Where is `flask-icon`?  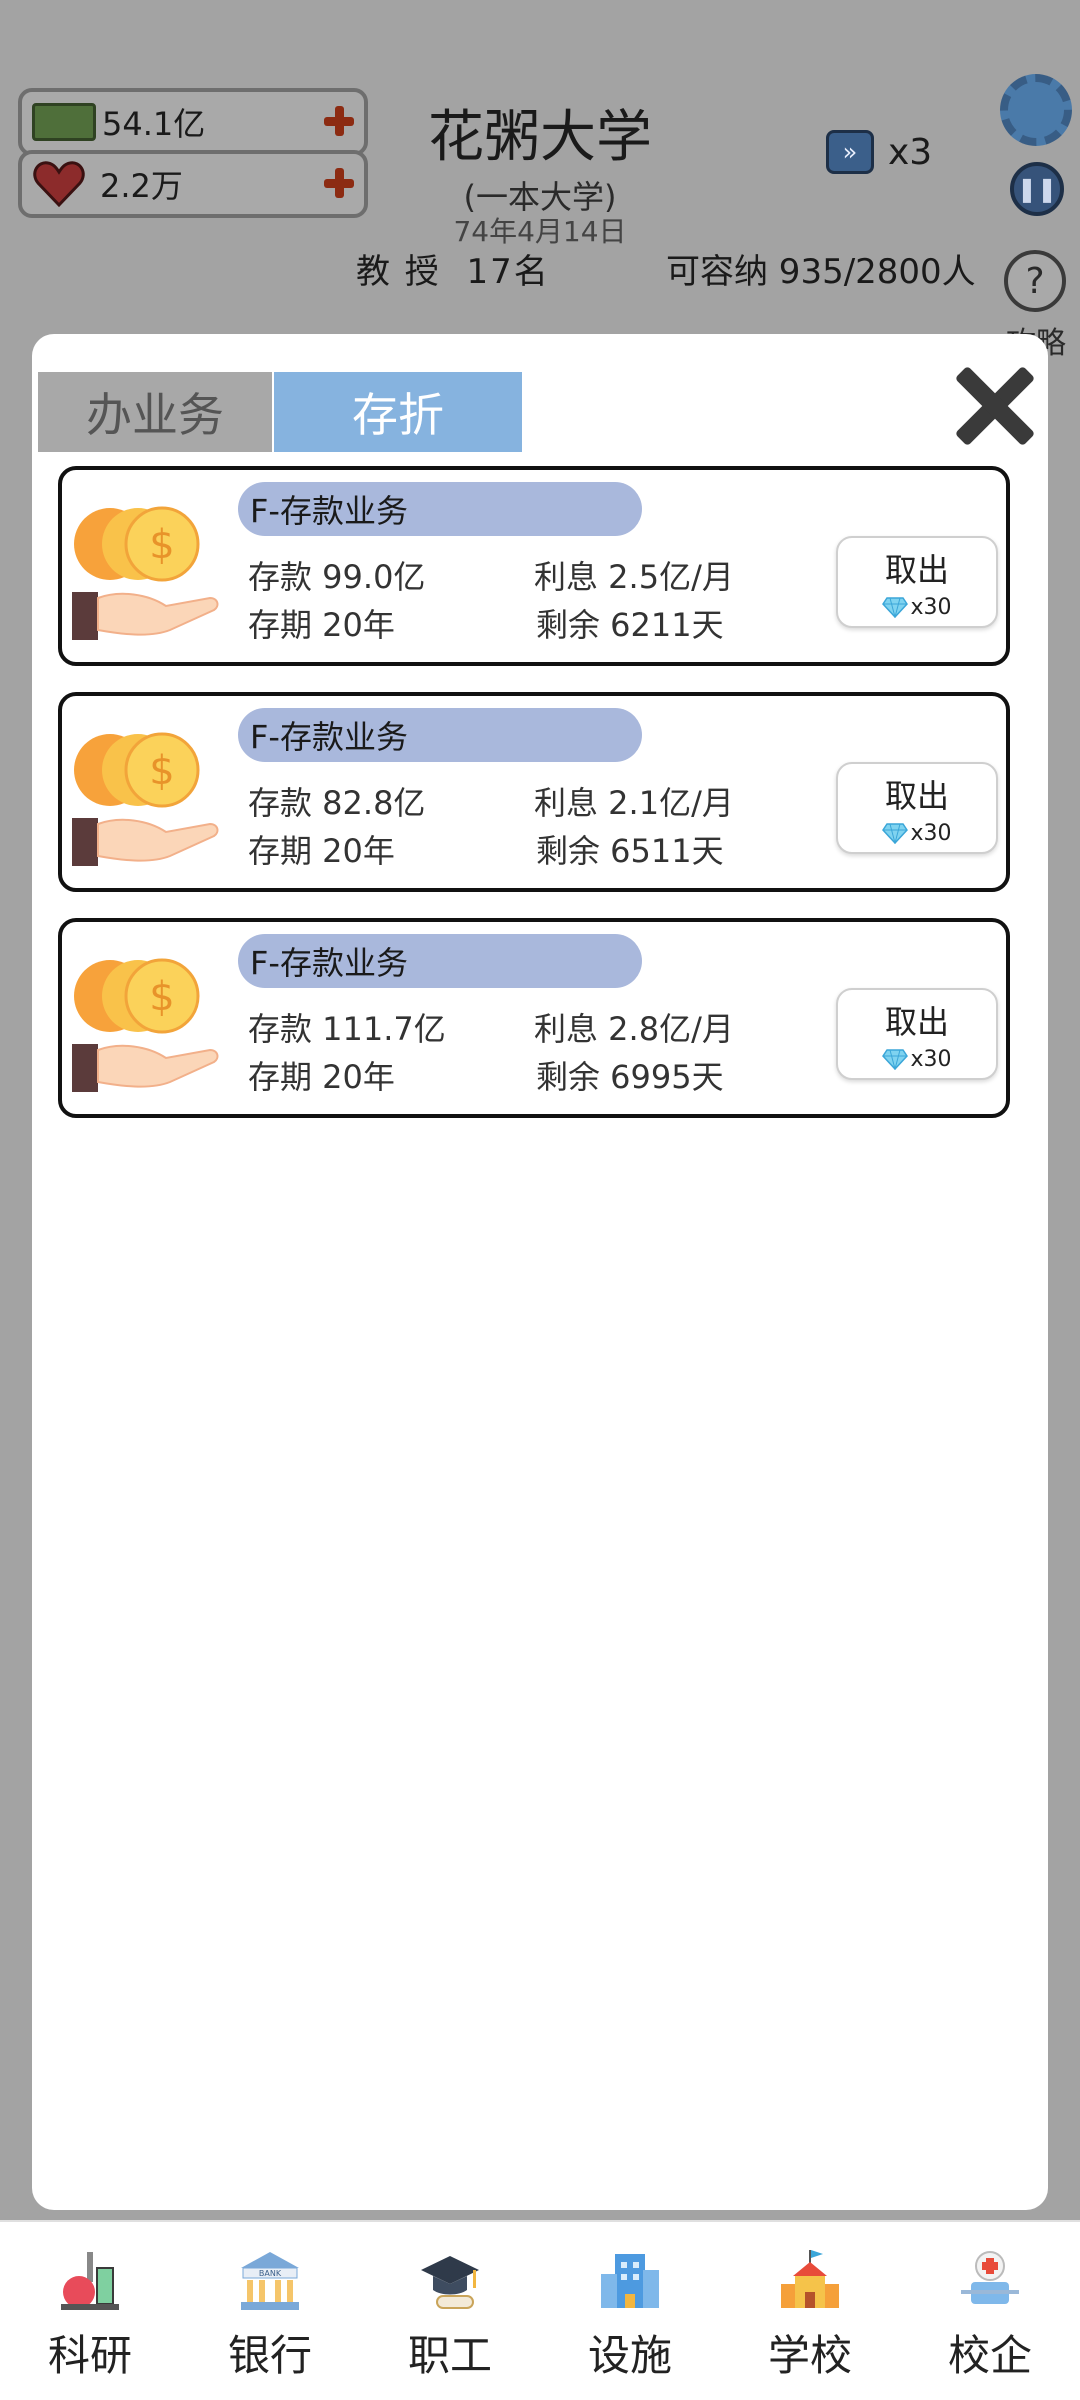 flask-icon is located at coordinates (90, 2281).